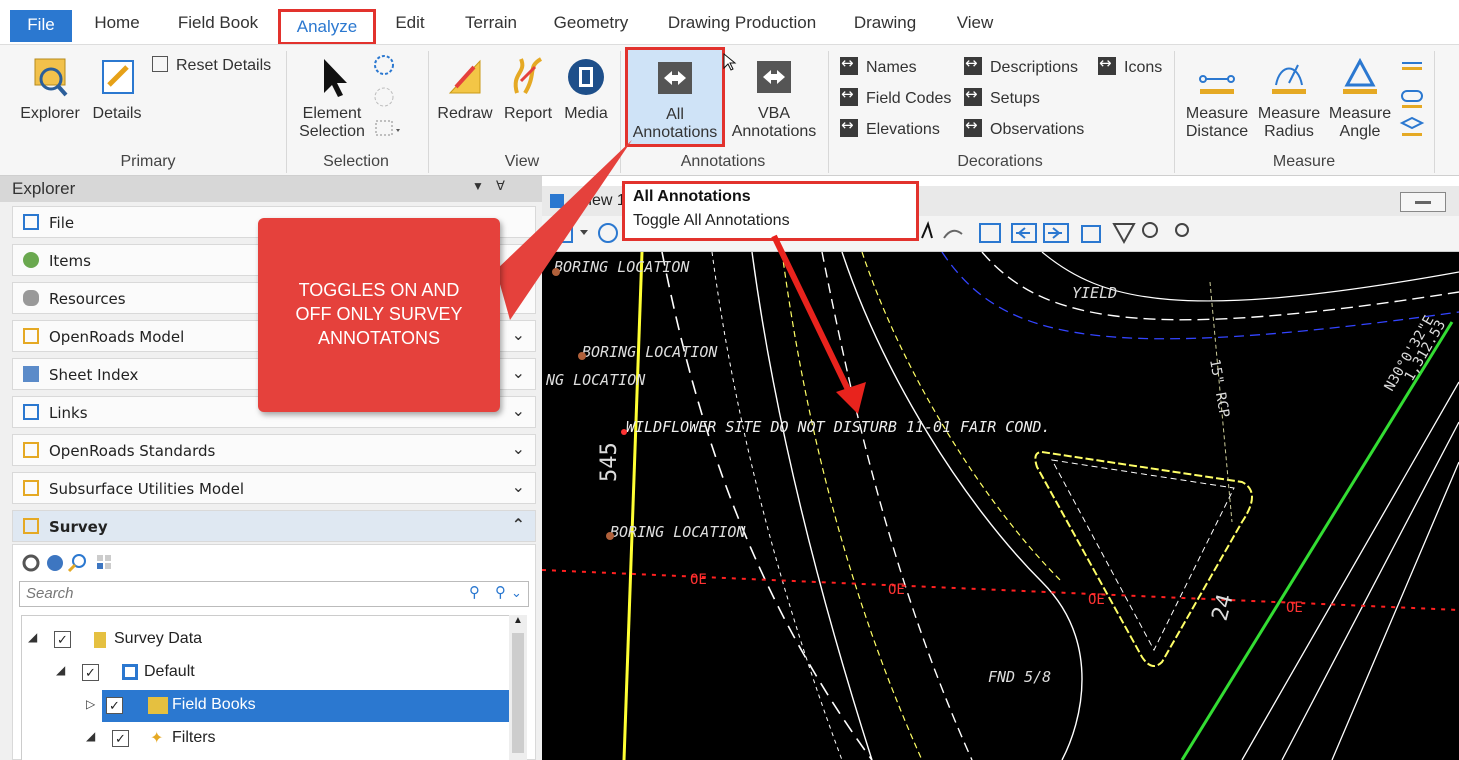  What do you see at coordinates (885, 23) in the screenshot?
I see `tab-drawing: Drawing` at bounding box center [885, 23].